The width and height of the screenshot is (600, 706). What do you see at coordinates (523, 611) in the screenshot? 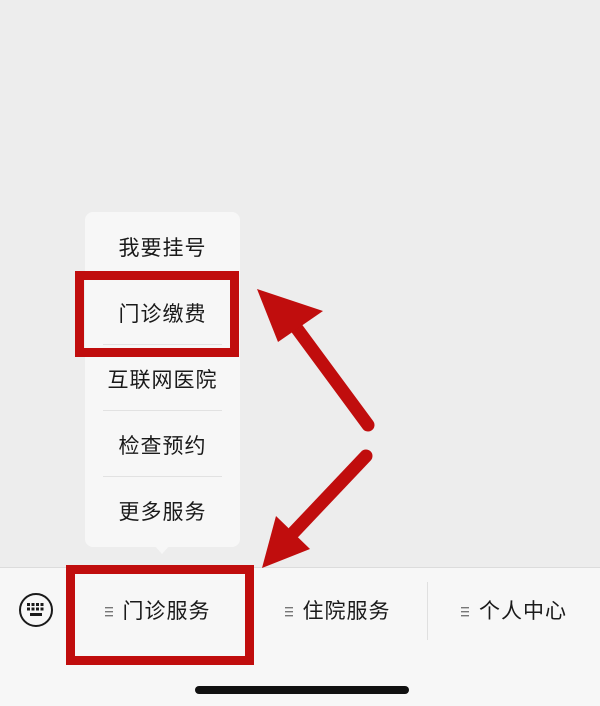
I see `tab-label: 个人中心` at bounding box center [523, 611].